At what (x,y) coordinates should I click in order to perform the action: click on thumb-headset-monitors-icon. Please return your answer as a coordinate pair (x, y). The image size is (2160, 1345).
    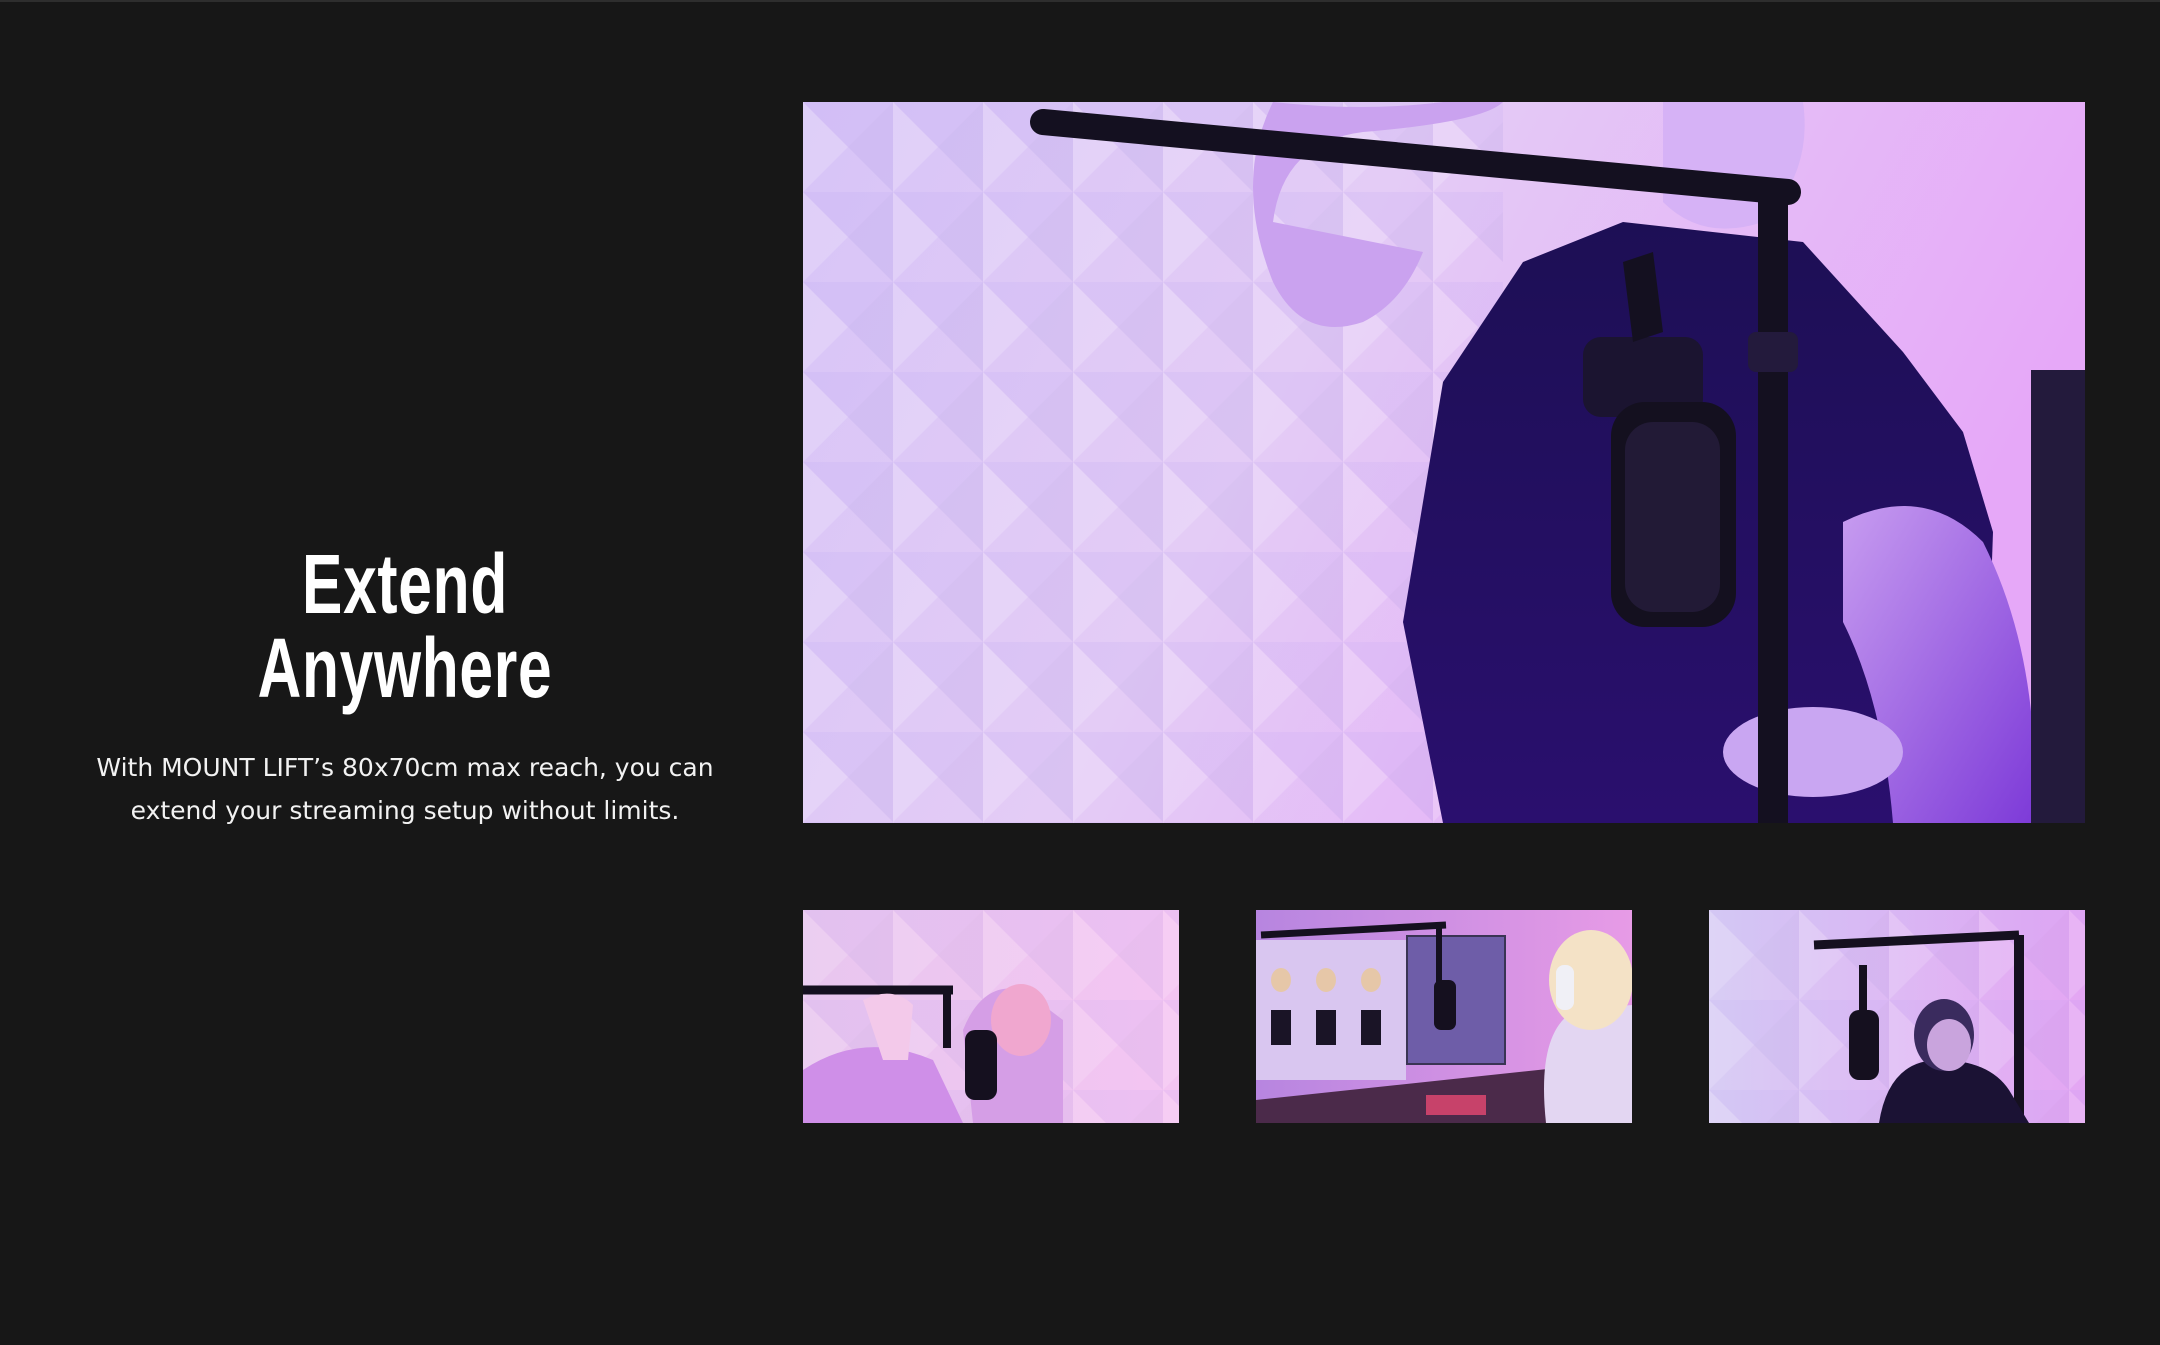
    Looking at the image, I should click on (1444, 1016).